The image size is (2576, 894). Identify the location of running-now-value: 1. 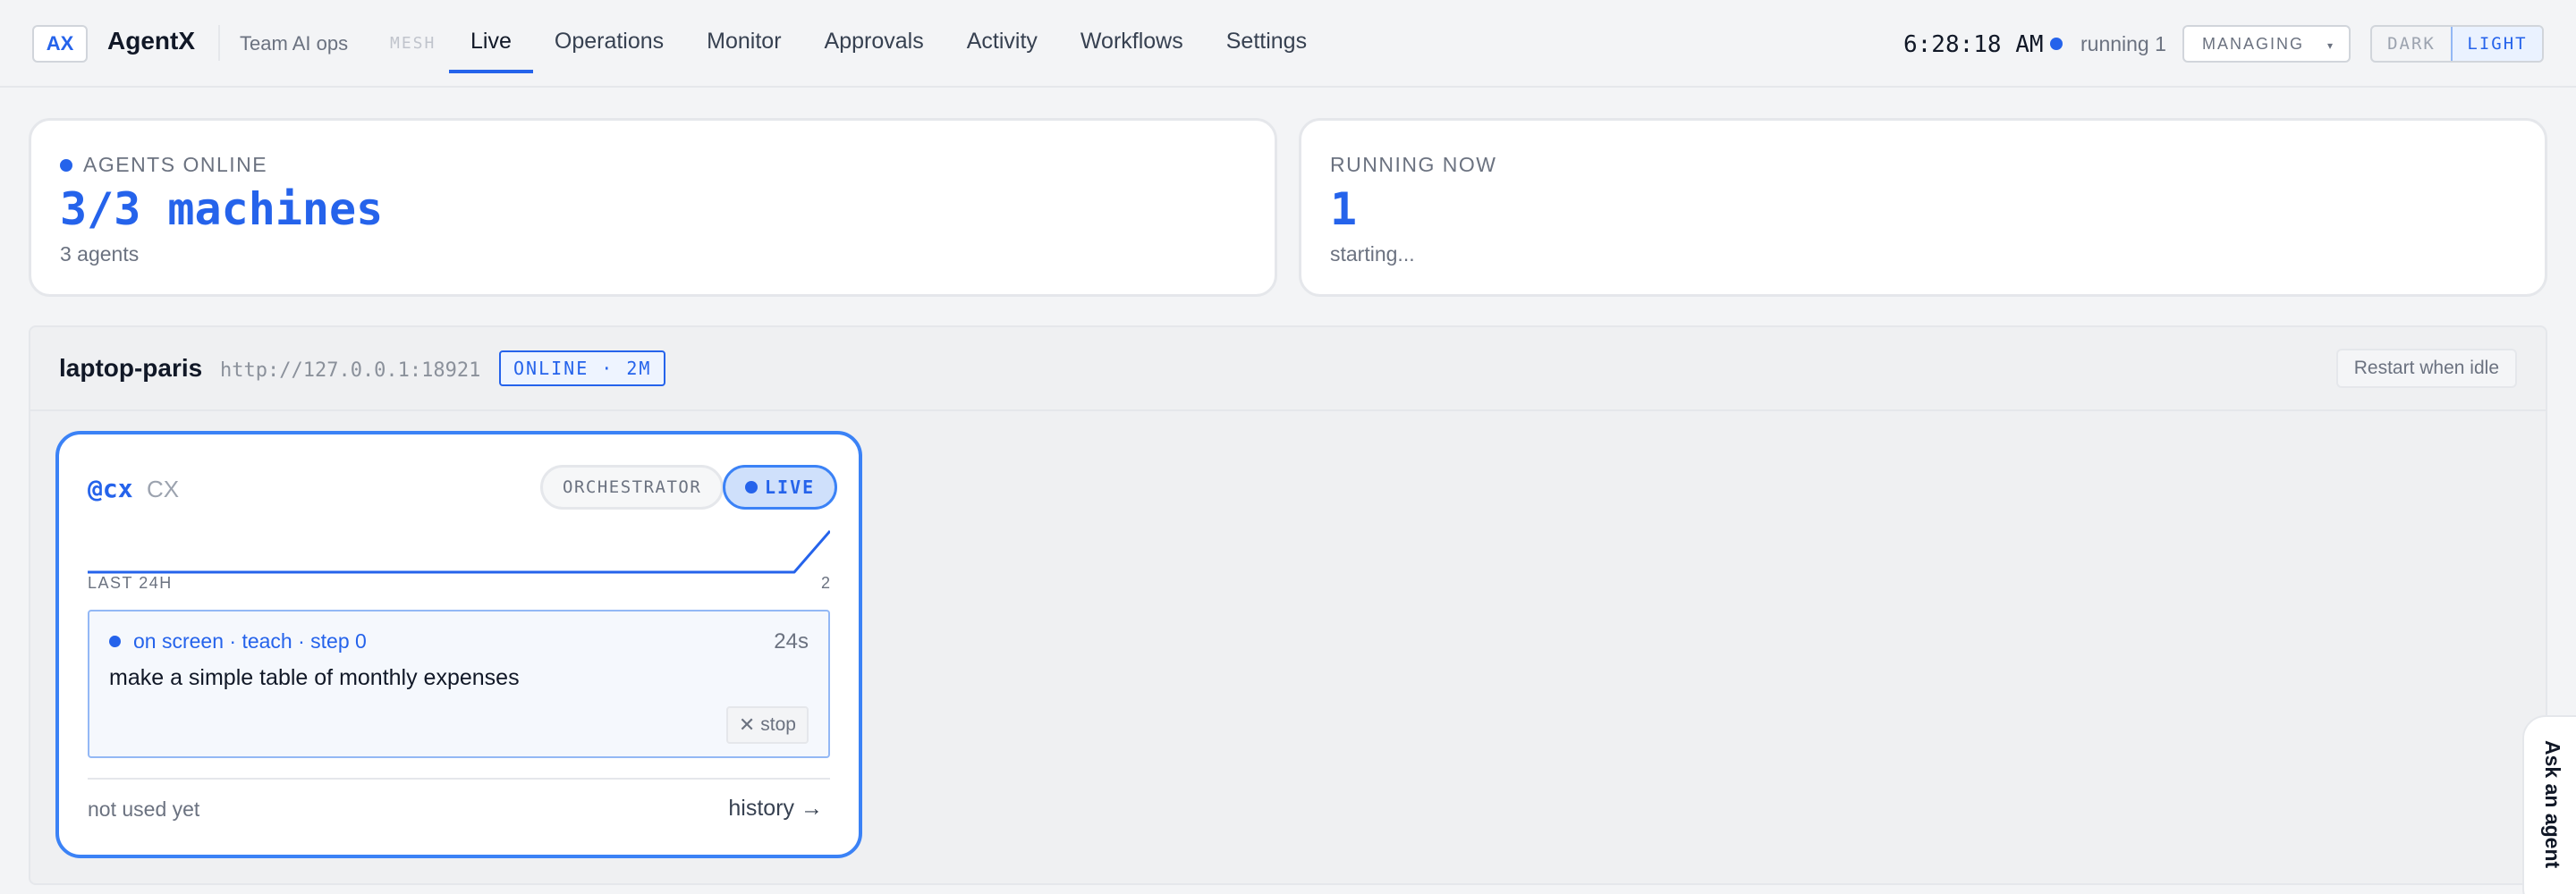
(1344, 209).